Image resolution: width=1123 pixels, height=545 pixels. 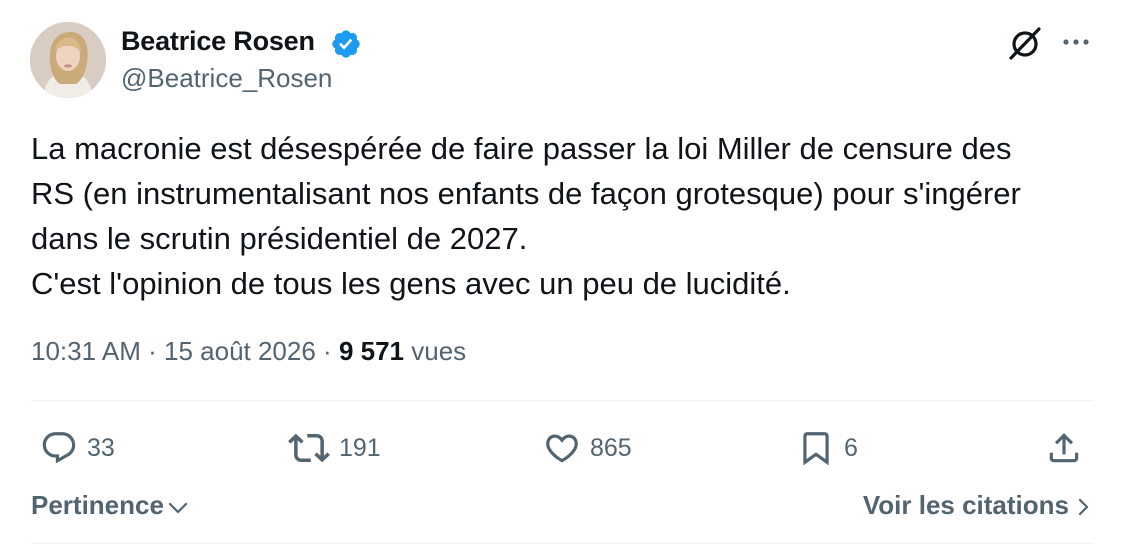 I want to click on avatar, so click(x=68, y=60).